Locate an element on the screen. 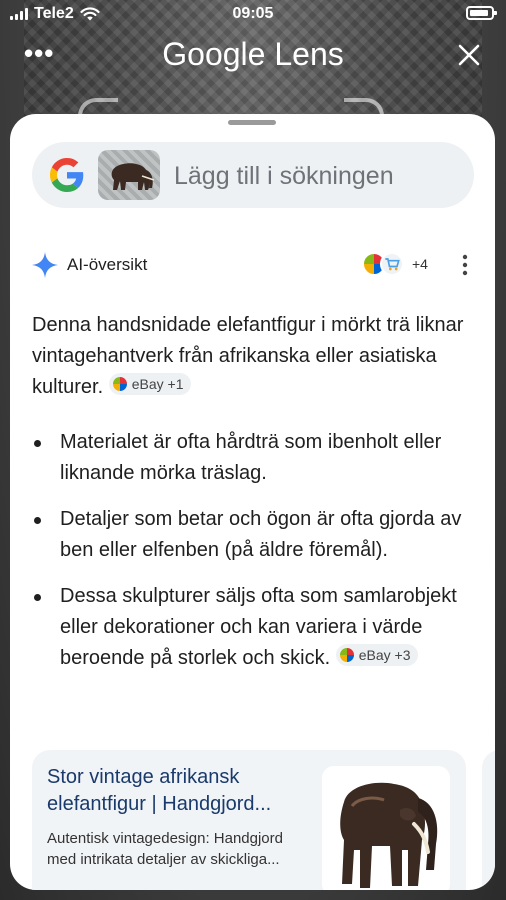 The height and width of the screenshot is (900, 506). source-chip: eBay +3 is located at coordinates (377, 655).